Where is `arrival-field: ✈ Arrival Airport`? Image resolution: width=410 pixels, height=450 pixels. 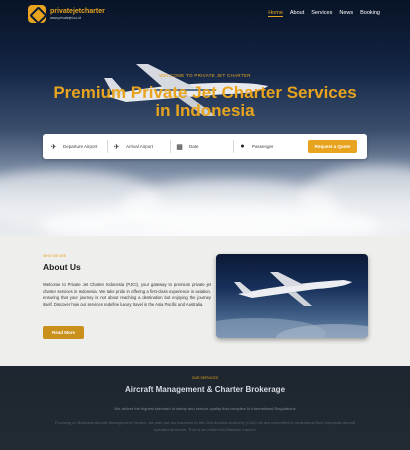
arrival-field: ✈ Arrival Airport is located at coordinates (141, 146).